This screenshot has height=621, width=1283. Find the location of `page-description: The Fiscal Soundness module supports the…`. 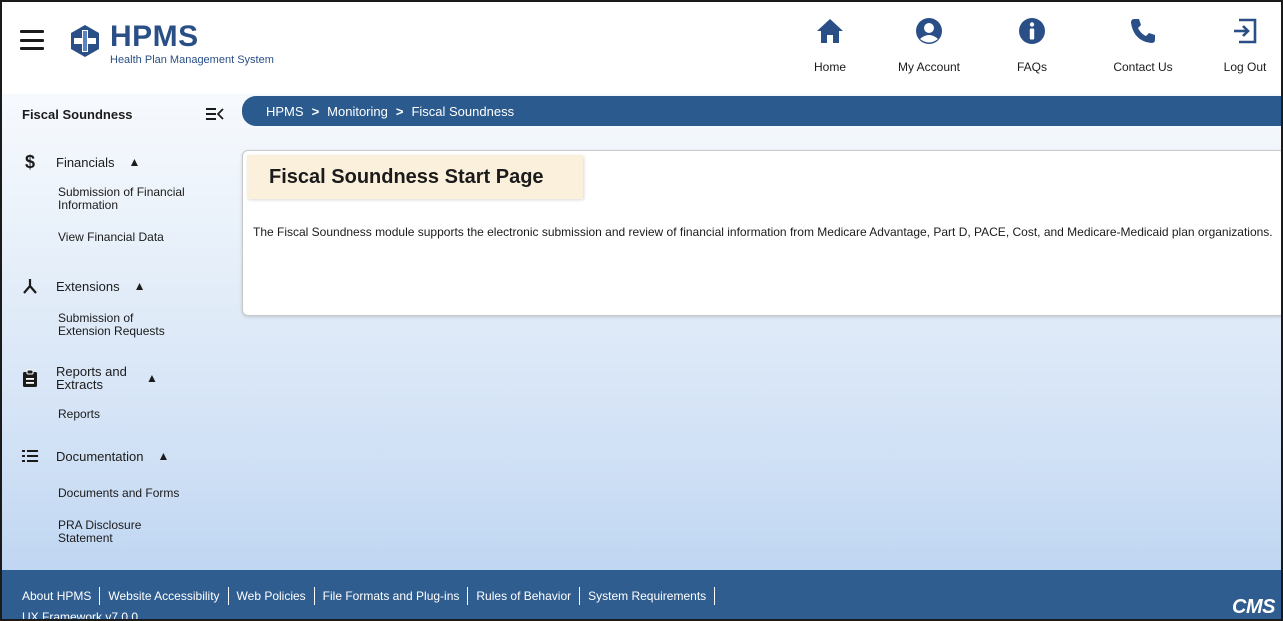

page-description: The Fiscal Soundness module supports the… is located at coordinates (763, 232).